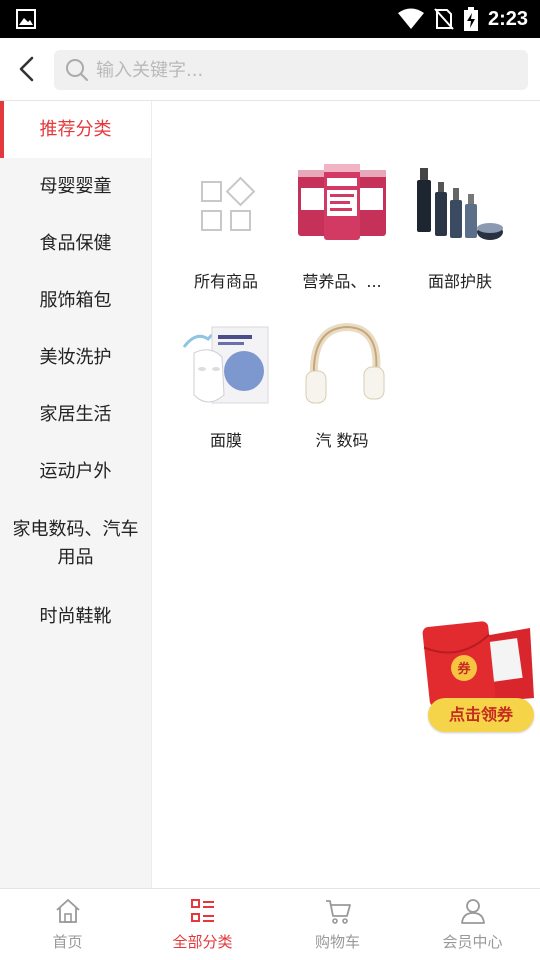 The width and height of the screenshot is (540, 960). Describe the element at coordinates (225, 440) in the screenshot. I see `category-tile-label: 面膜` at that location.